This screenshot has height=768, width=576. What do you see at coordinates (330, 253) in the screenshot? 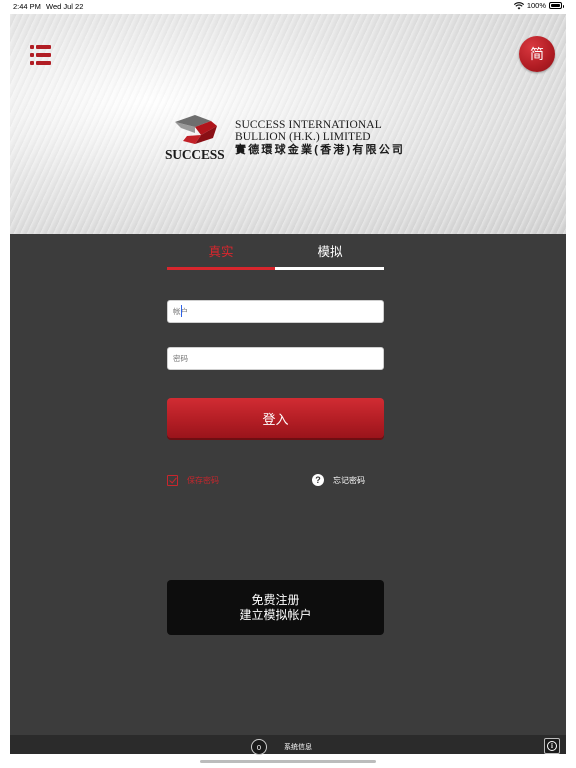
I see `tab-demo: 模拟` at bounding box center [330, 253].